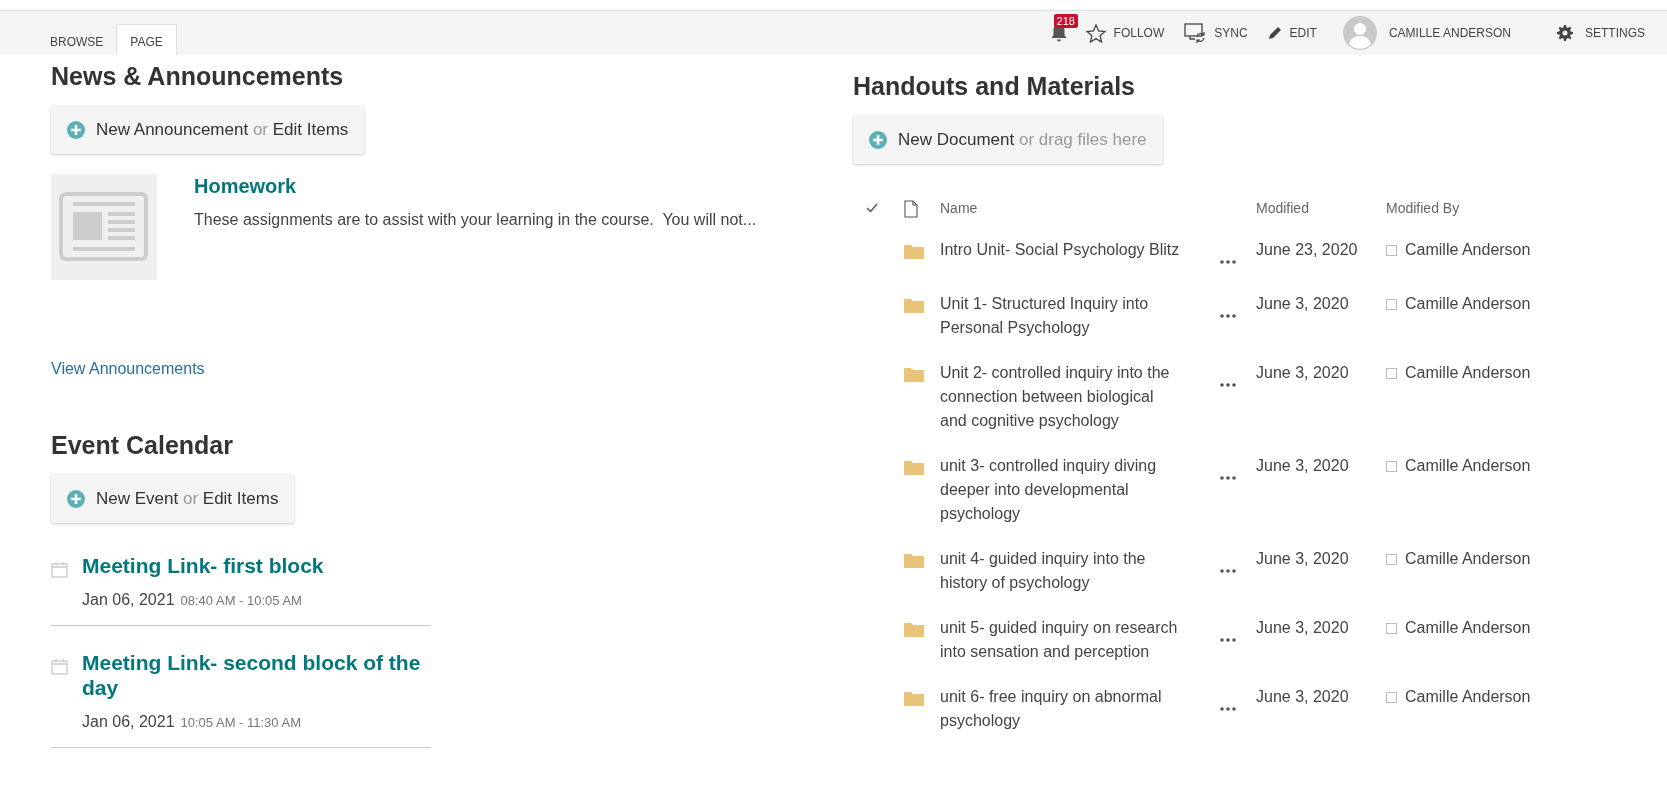  Describe the element at coordinates (252, 675) in the screenshot. I see `event-title: Meeting Link- second block of the day` at that location.